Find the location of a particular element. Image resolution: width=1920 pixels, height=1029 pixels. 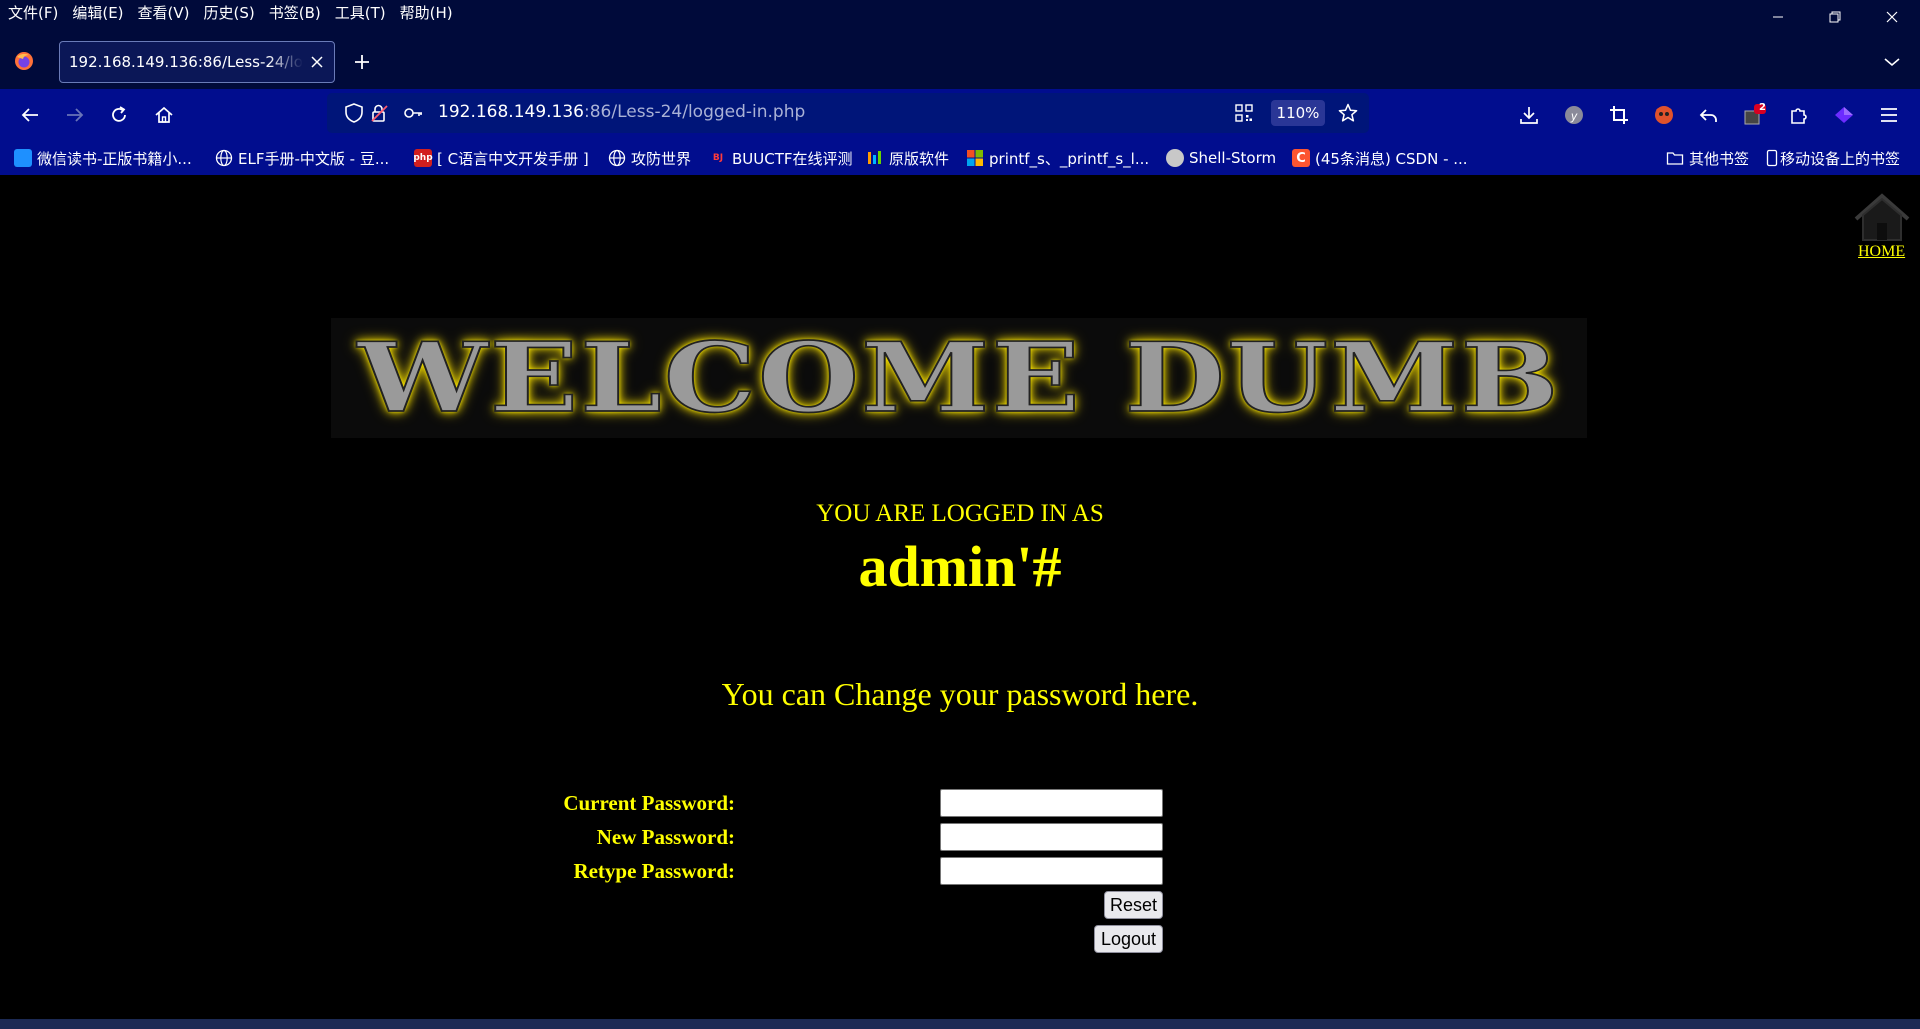

list-all-tabs-button is located at coordinates (1892, 62).